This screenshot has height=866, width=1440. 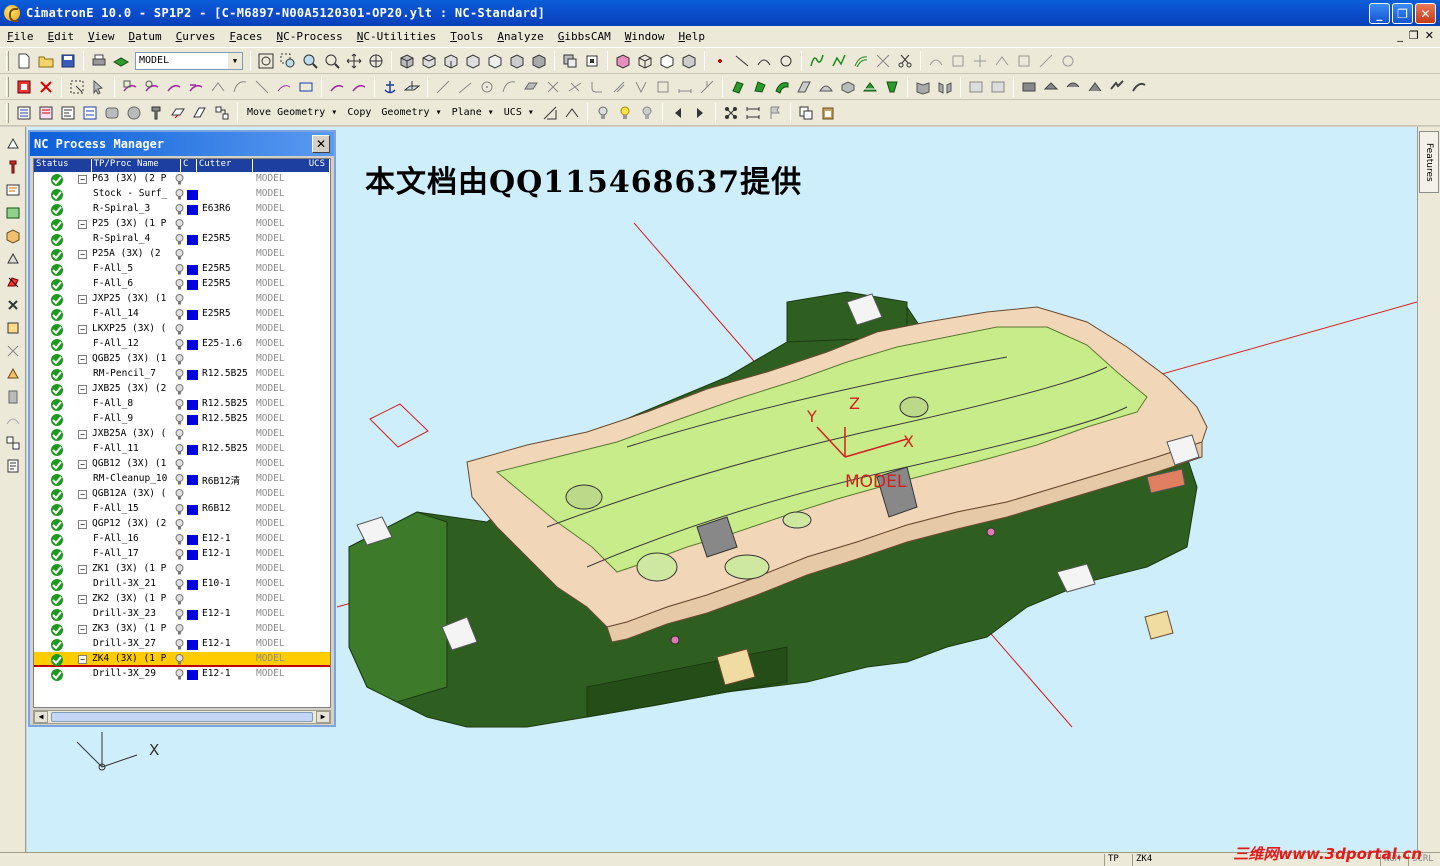 I want to click on view-front-icon, so click(x=451, y=61).